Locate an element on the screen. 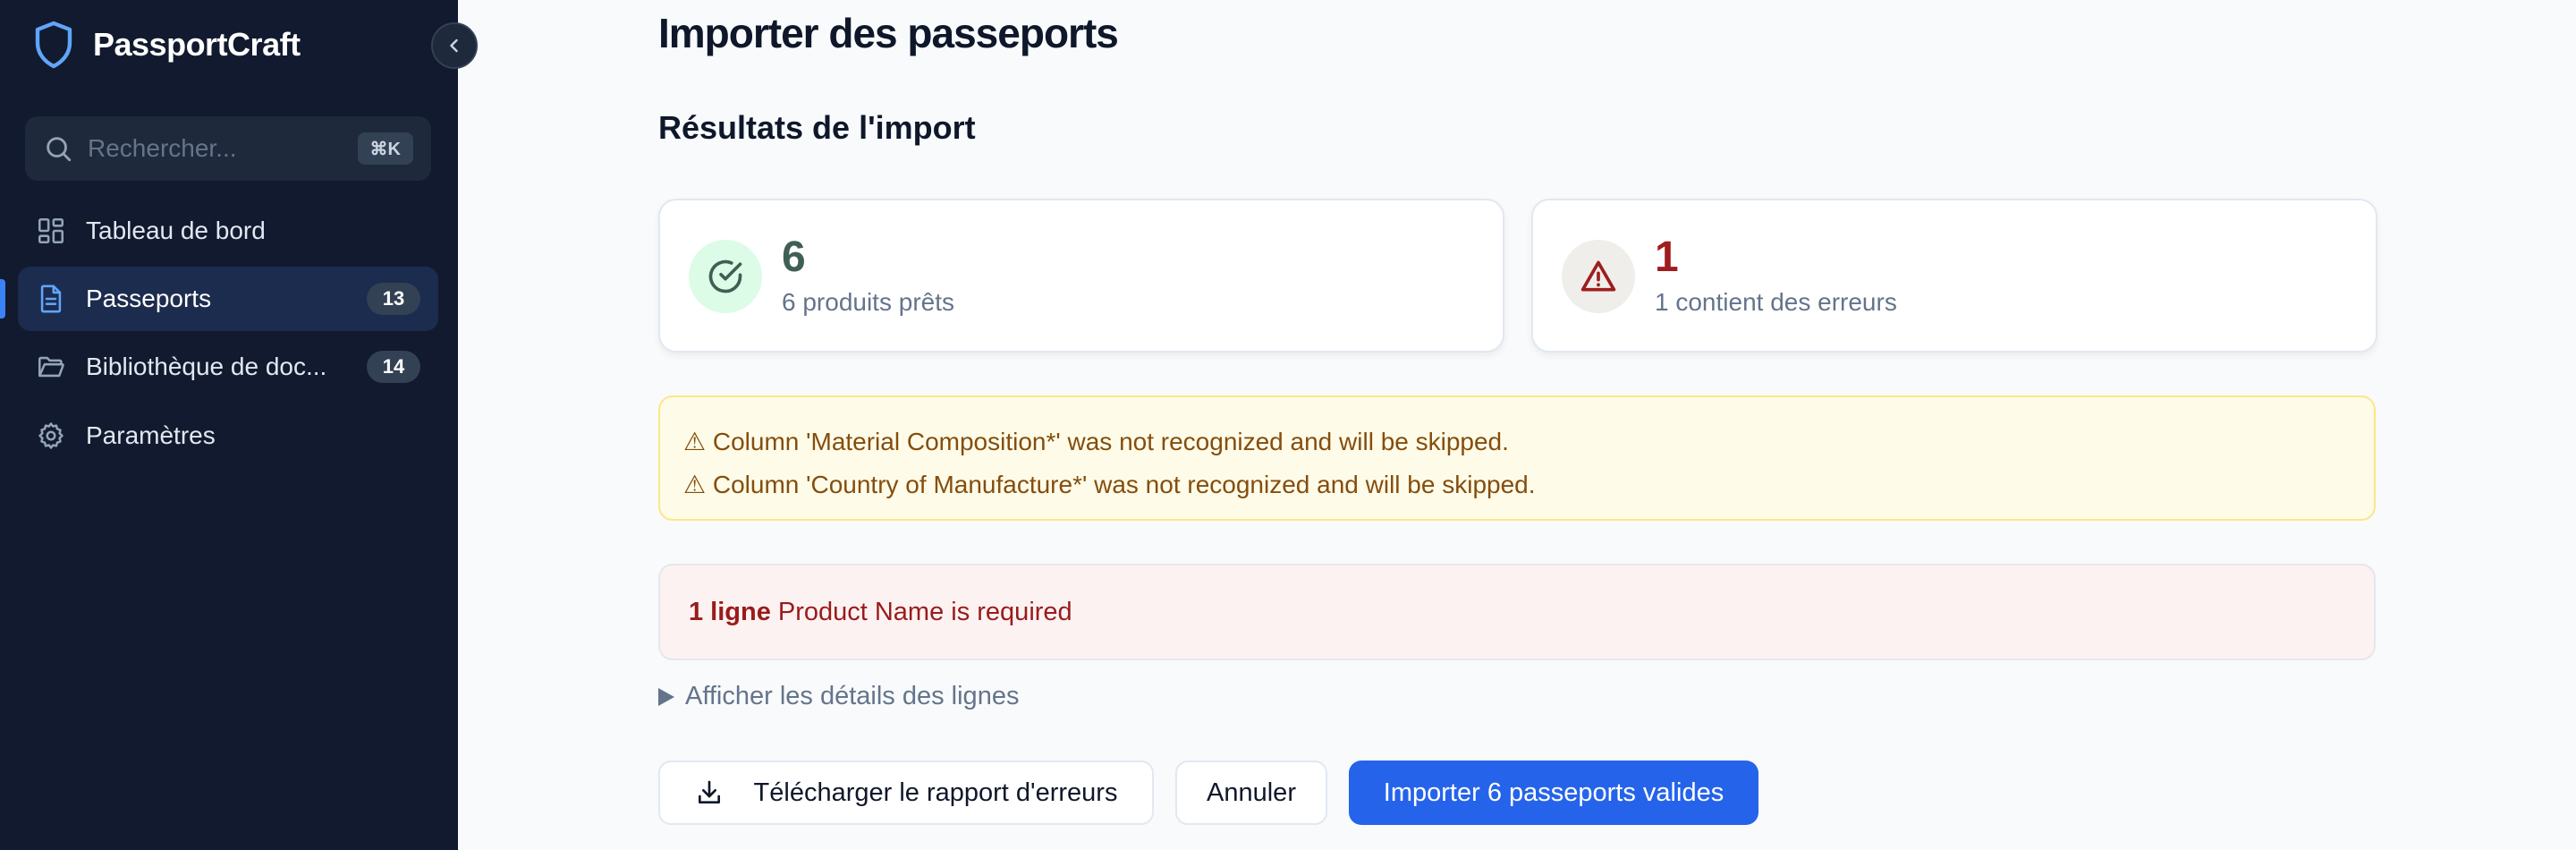  chevron-left-icon is located at coordinates (454, 45).